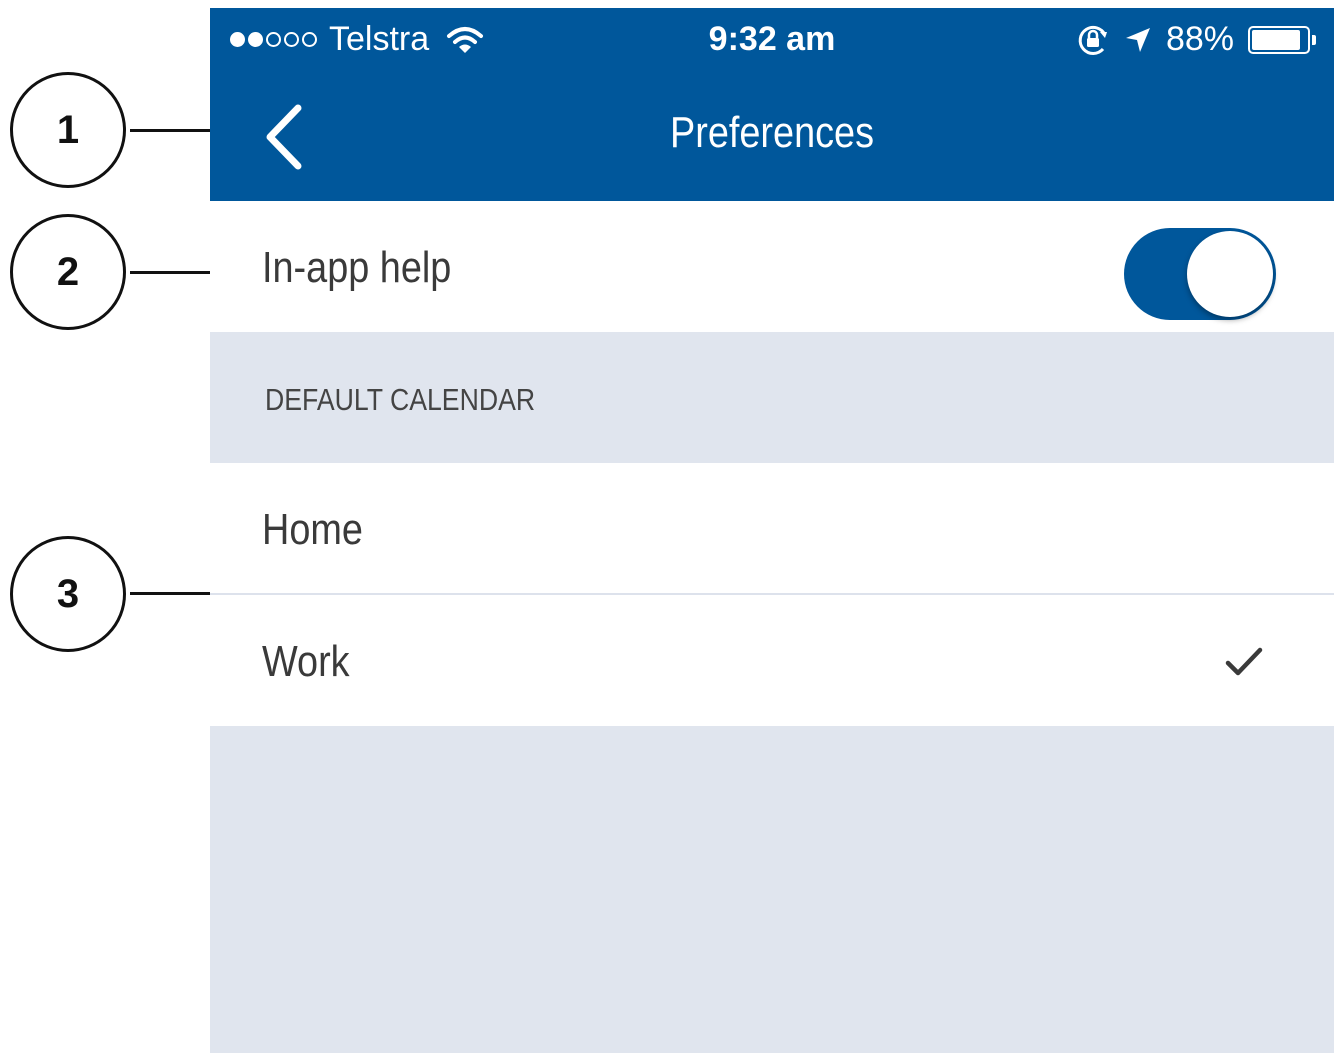  What do you see at coordinates (312, 529) in the screenshot?
I see `calendar-option-label: Home` at bounding box center [312, 529].